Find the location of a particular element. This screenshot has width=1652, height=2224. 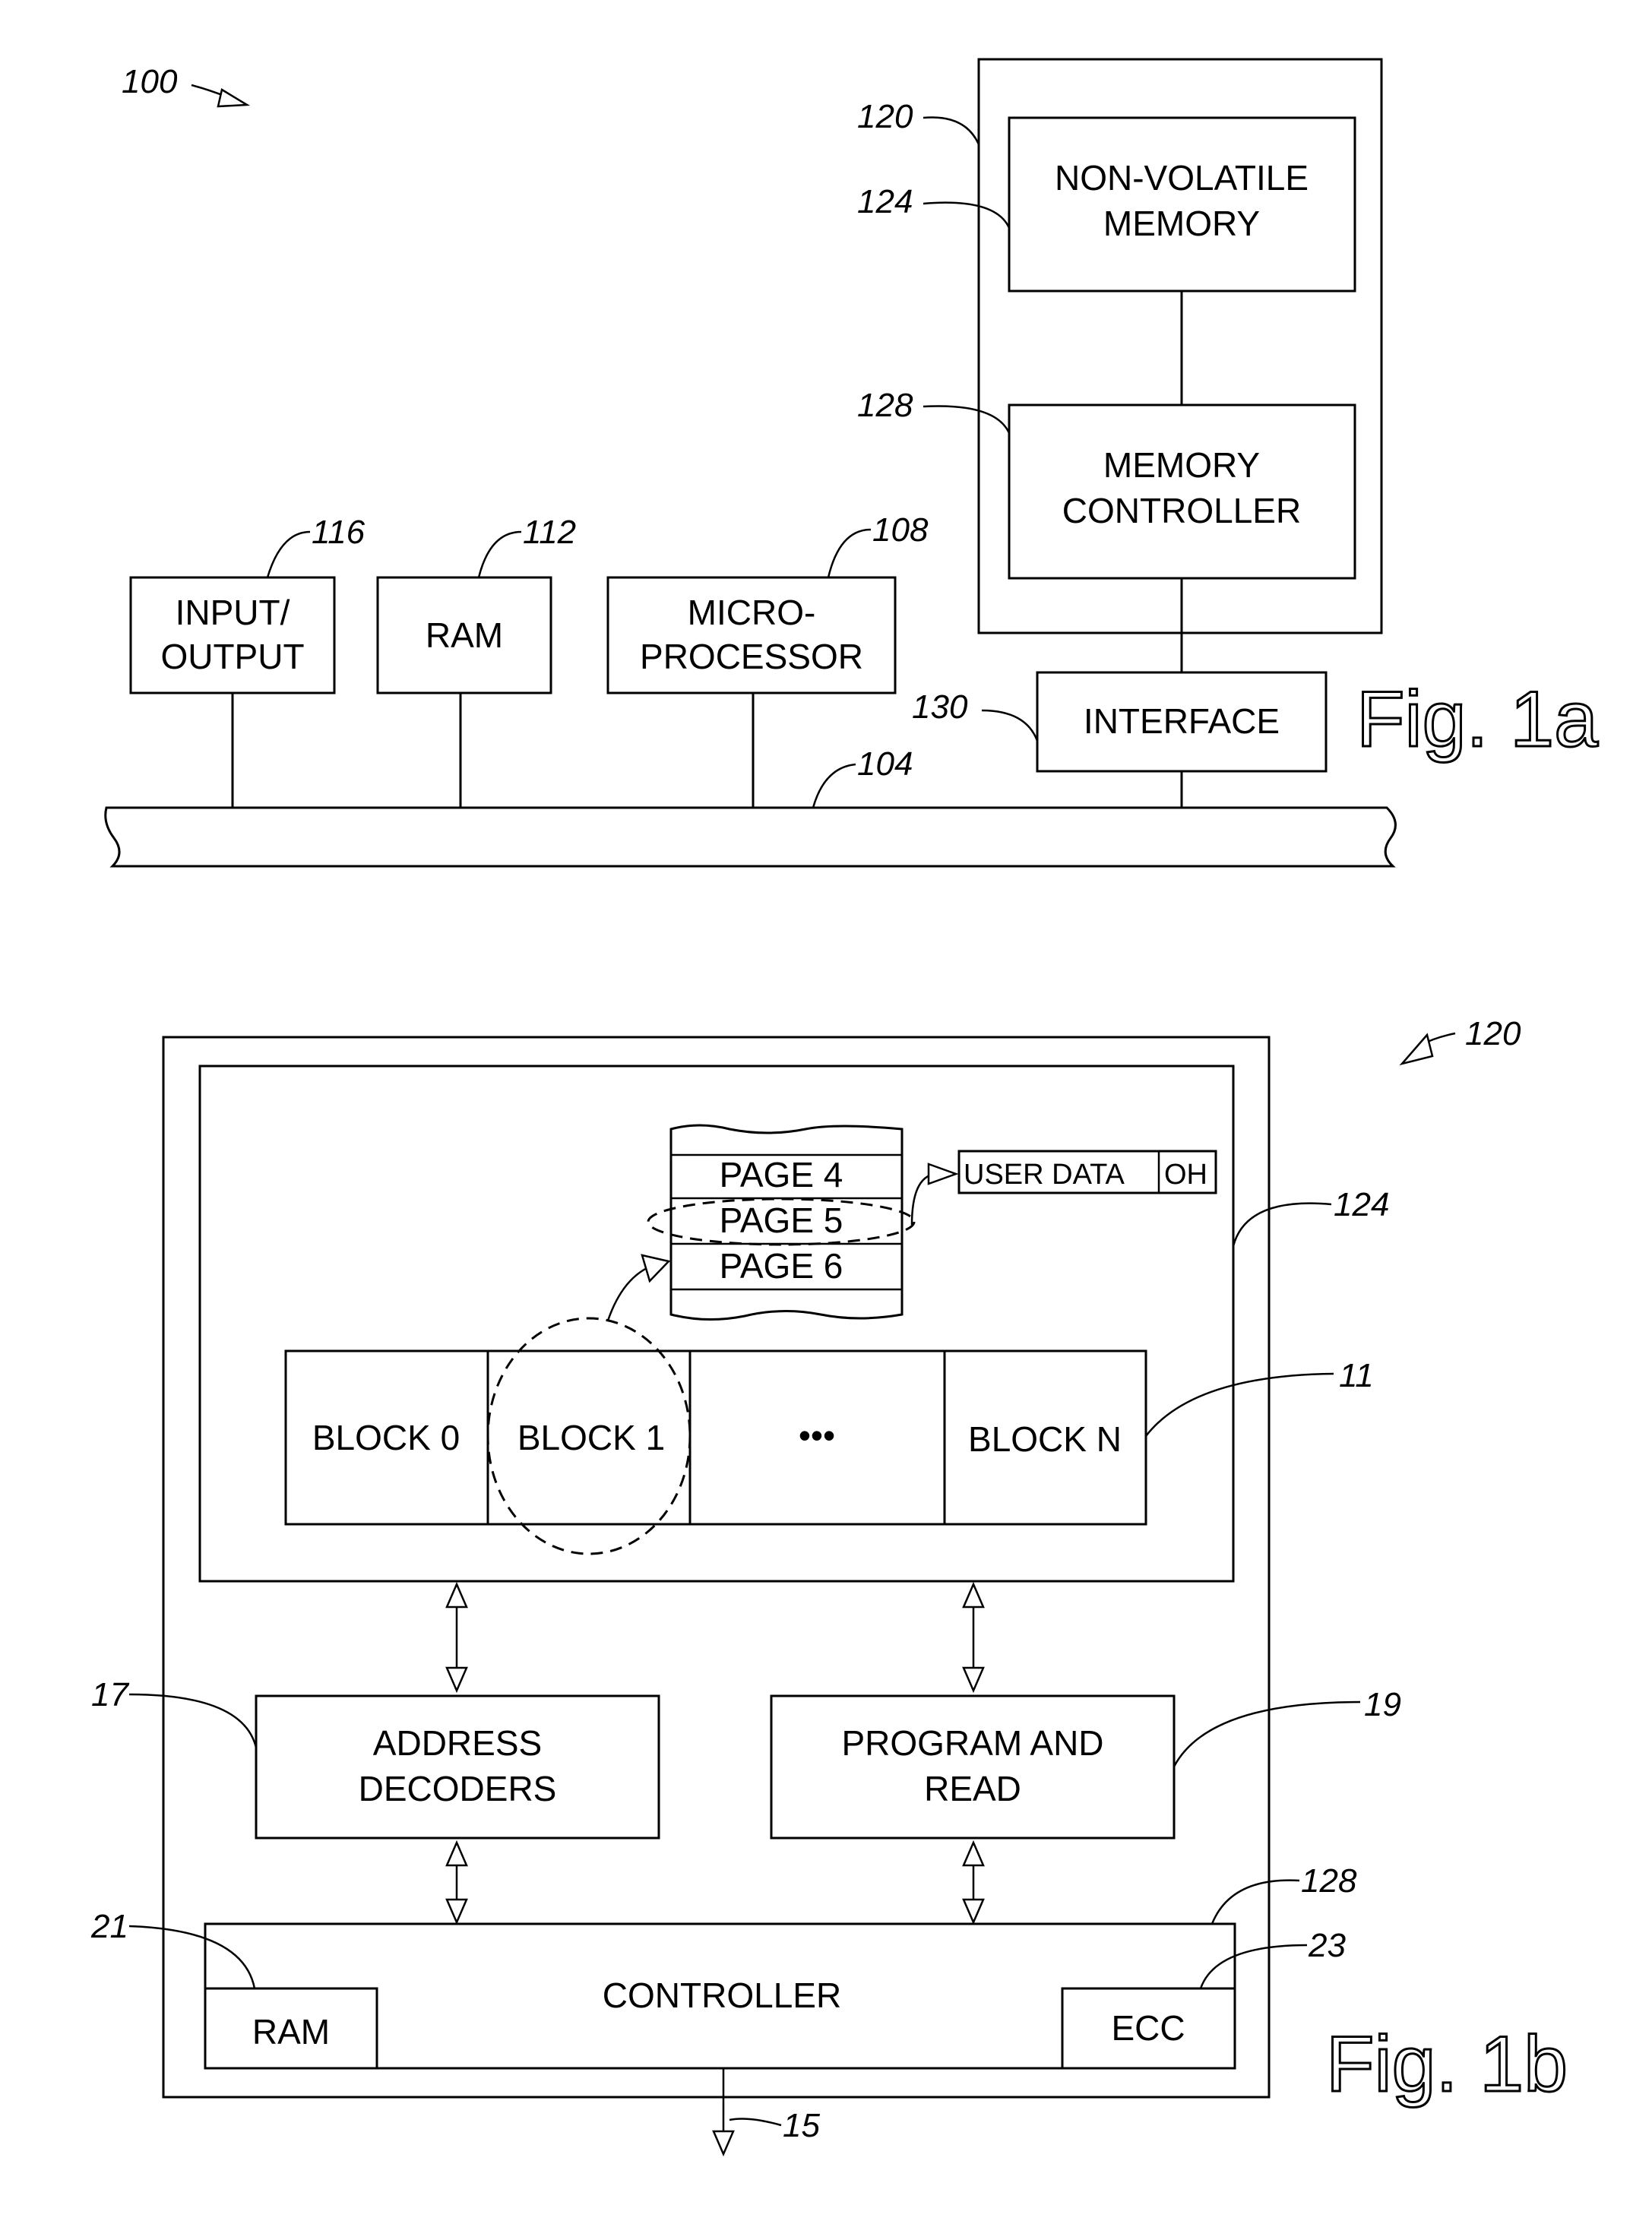

nvm-label-line1: NON-VOLATILE is located at coordinates (1182, 178).